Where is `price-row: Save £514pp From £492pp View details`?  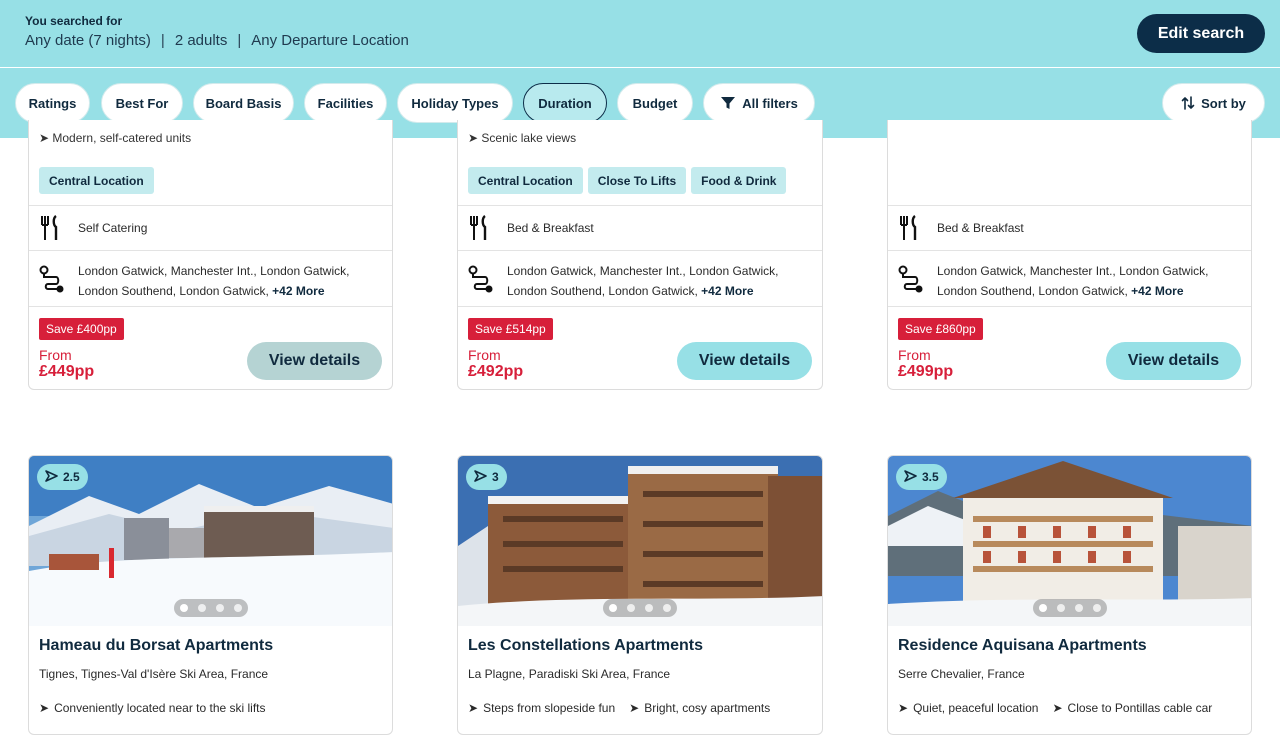 price-row: Save £514pp From £492pp View details is located at coordinates (640, 347).